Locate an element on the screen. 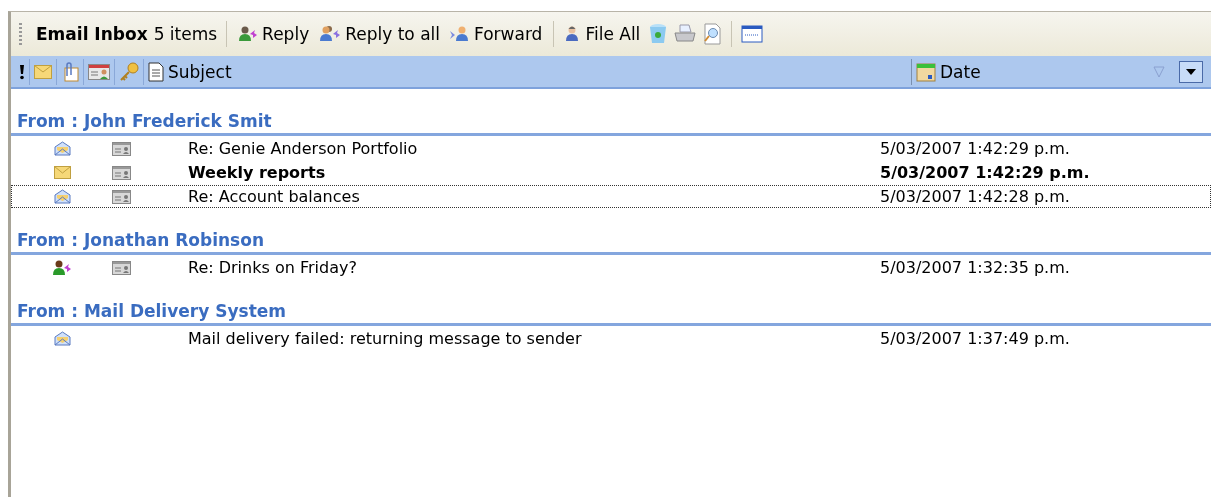  message-row: Mail delivery failed: returning message to sender 5/03/2007 1:37:49 p.m. is located at coordinates (611, 338).